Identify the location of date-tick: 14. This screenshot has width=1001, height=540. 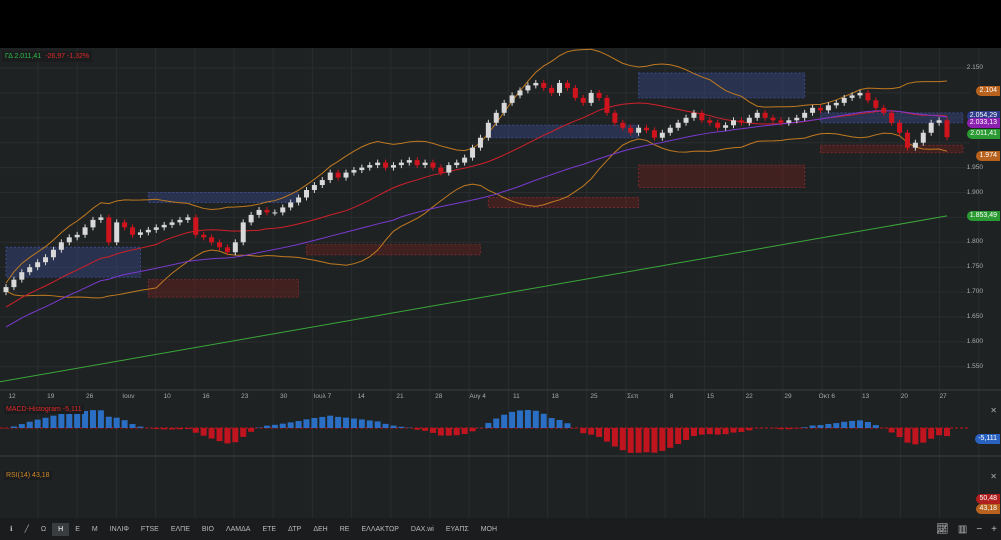
(361, 396).